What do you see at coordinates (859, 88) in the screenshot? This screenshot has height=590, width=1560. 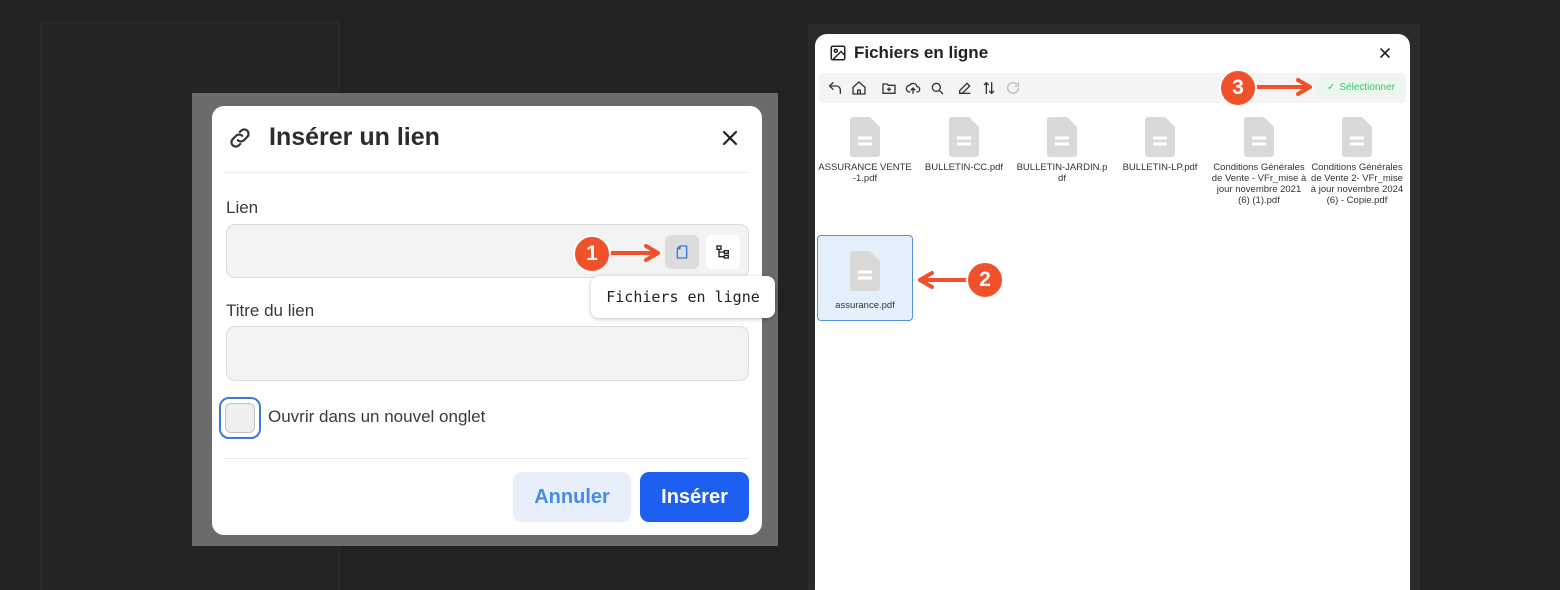 I see `home-icon` at bounding box center [859, 88].